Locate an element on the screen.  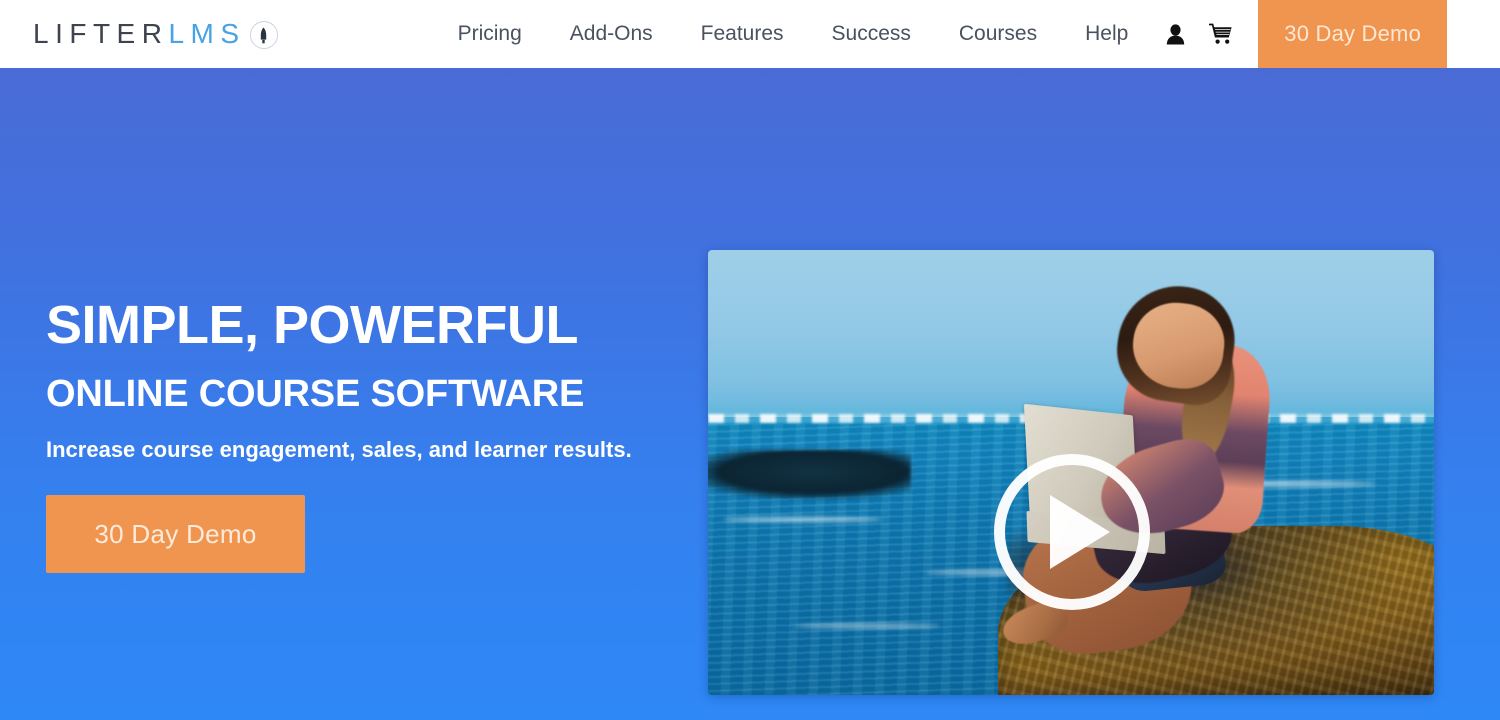
nav-item-features: Features is located at coordinates (742, 34).